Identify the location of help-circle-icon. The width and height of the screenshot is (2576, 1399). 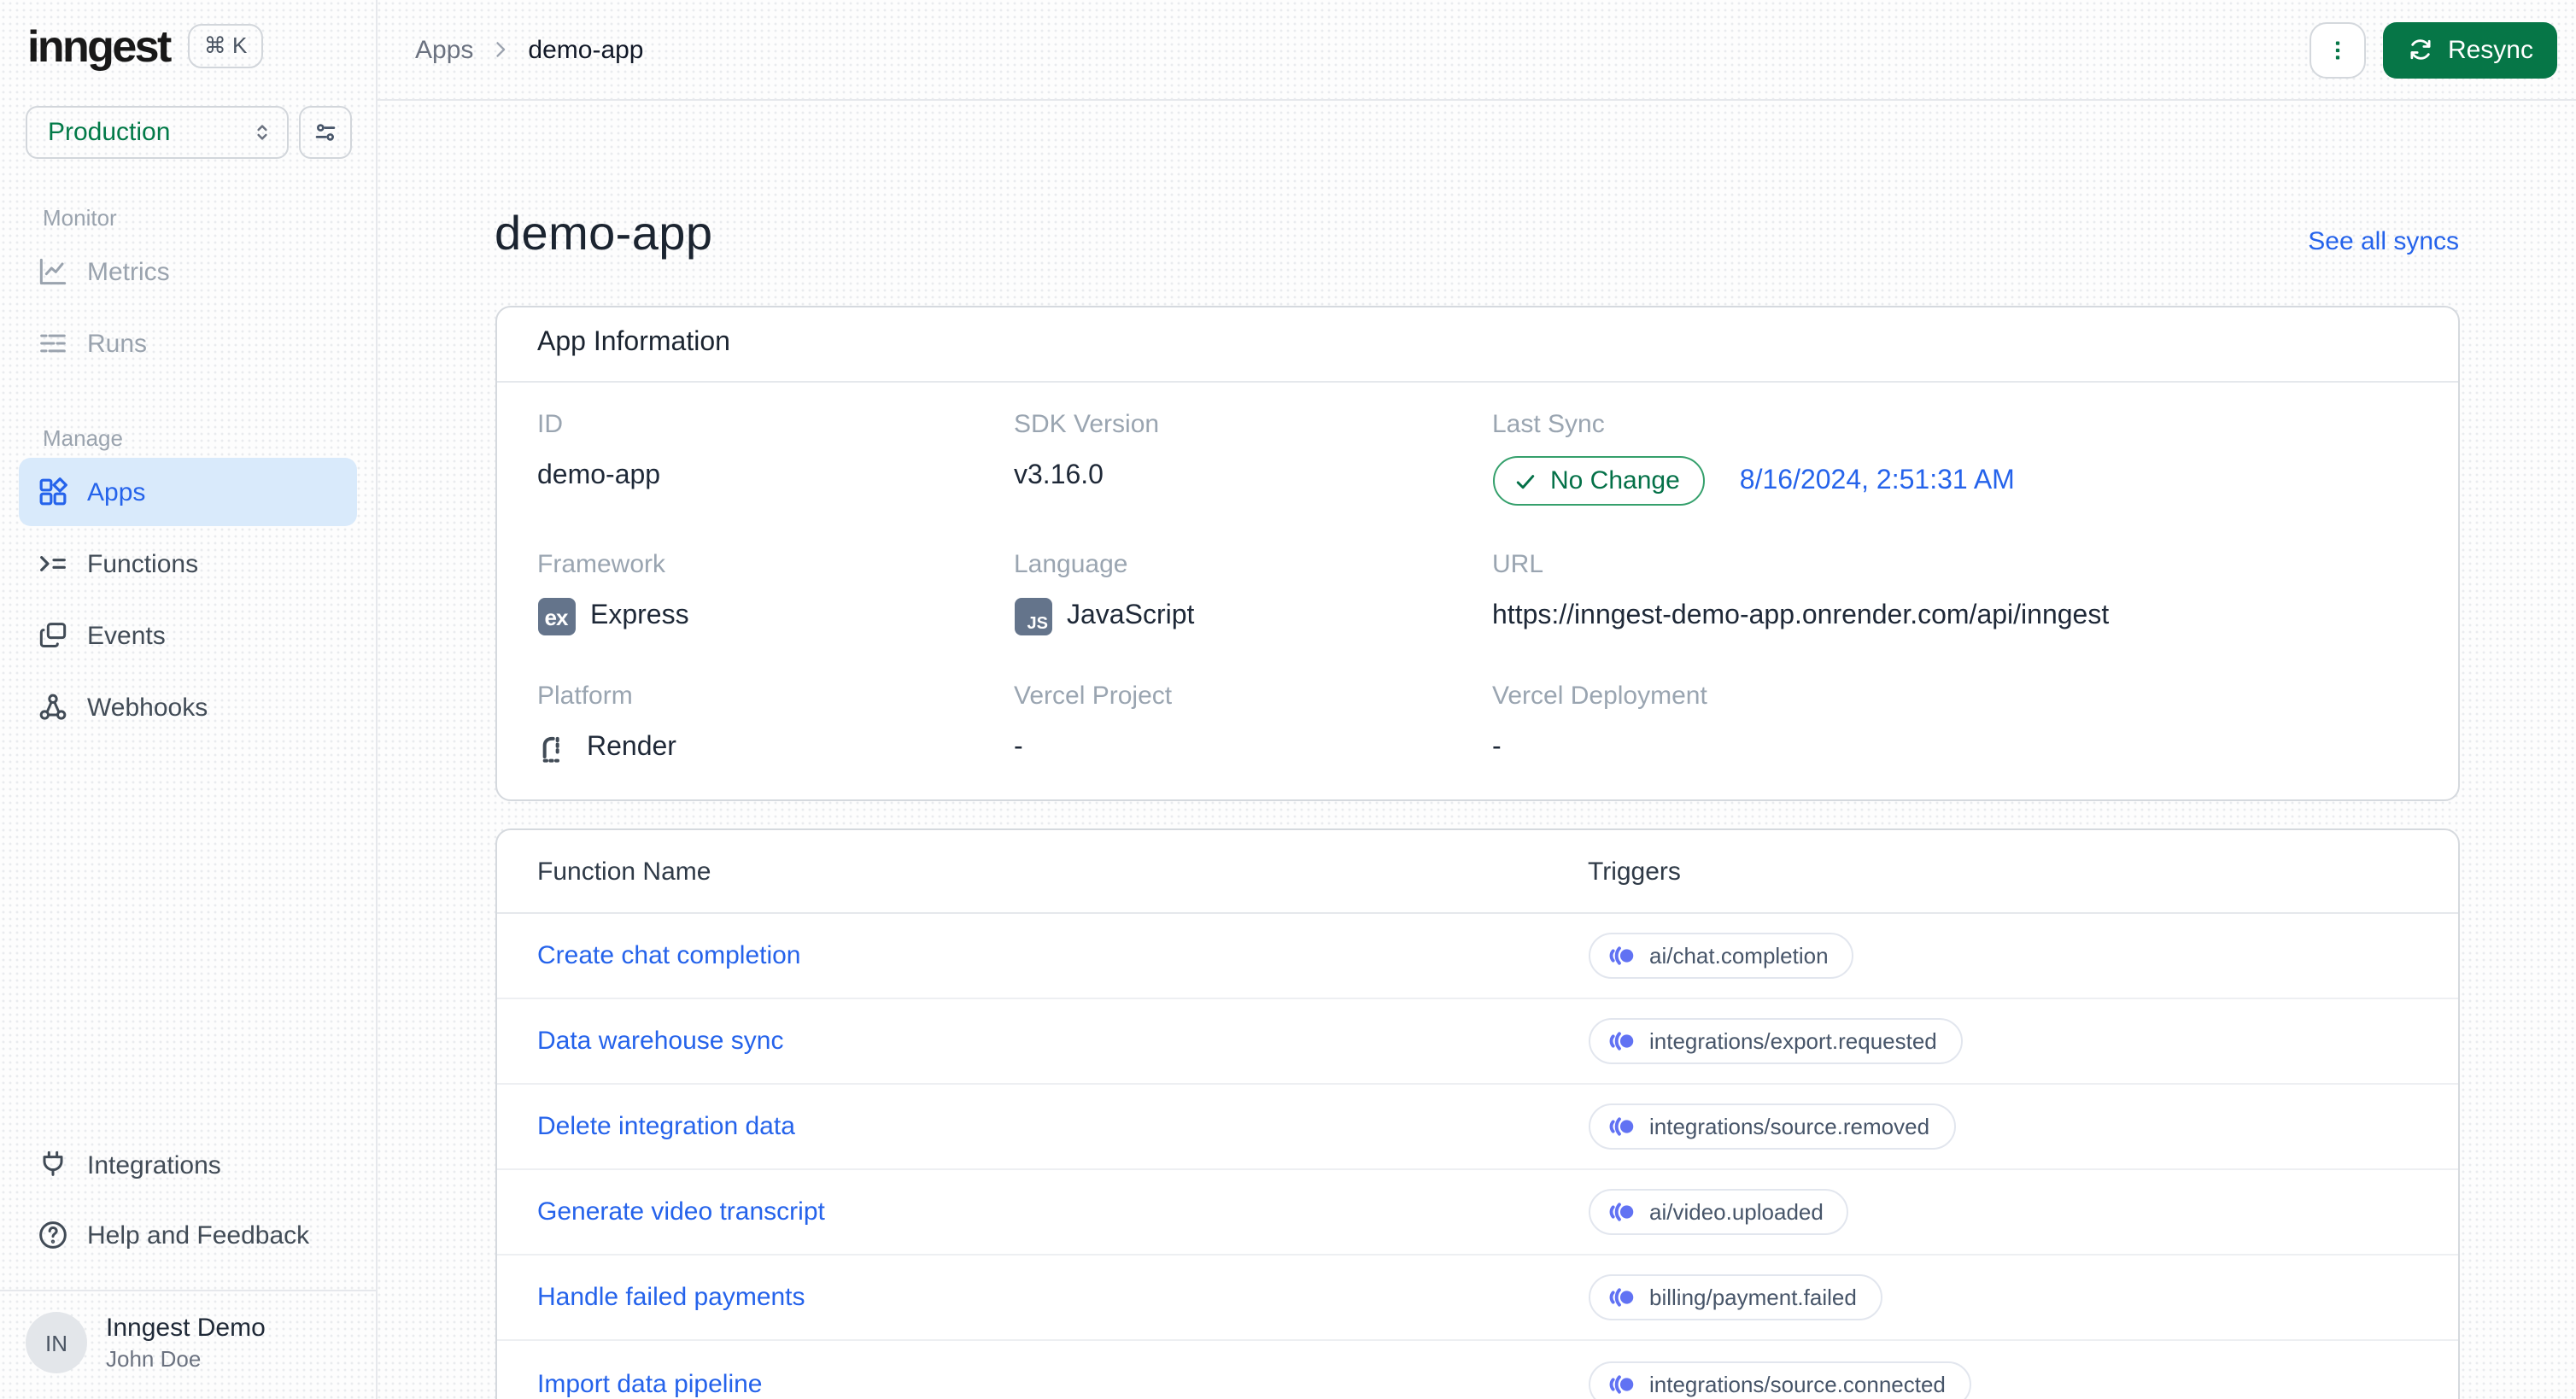
(53, 1235).